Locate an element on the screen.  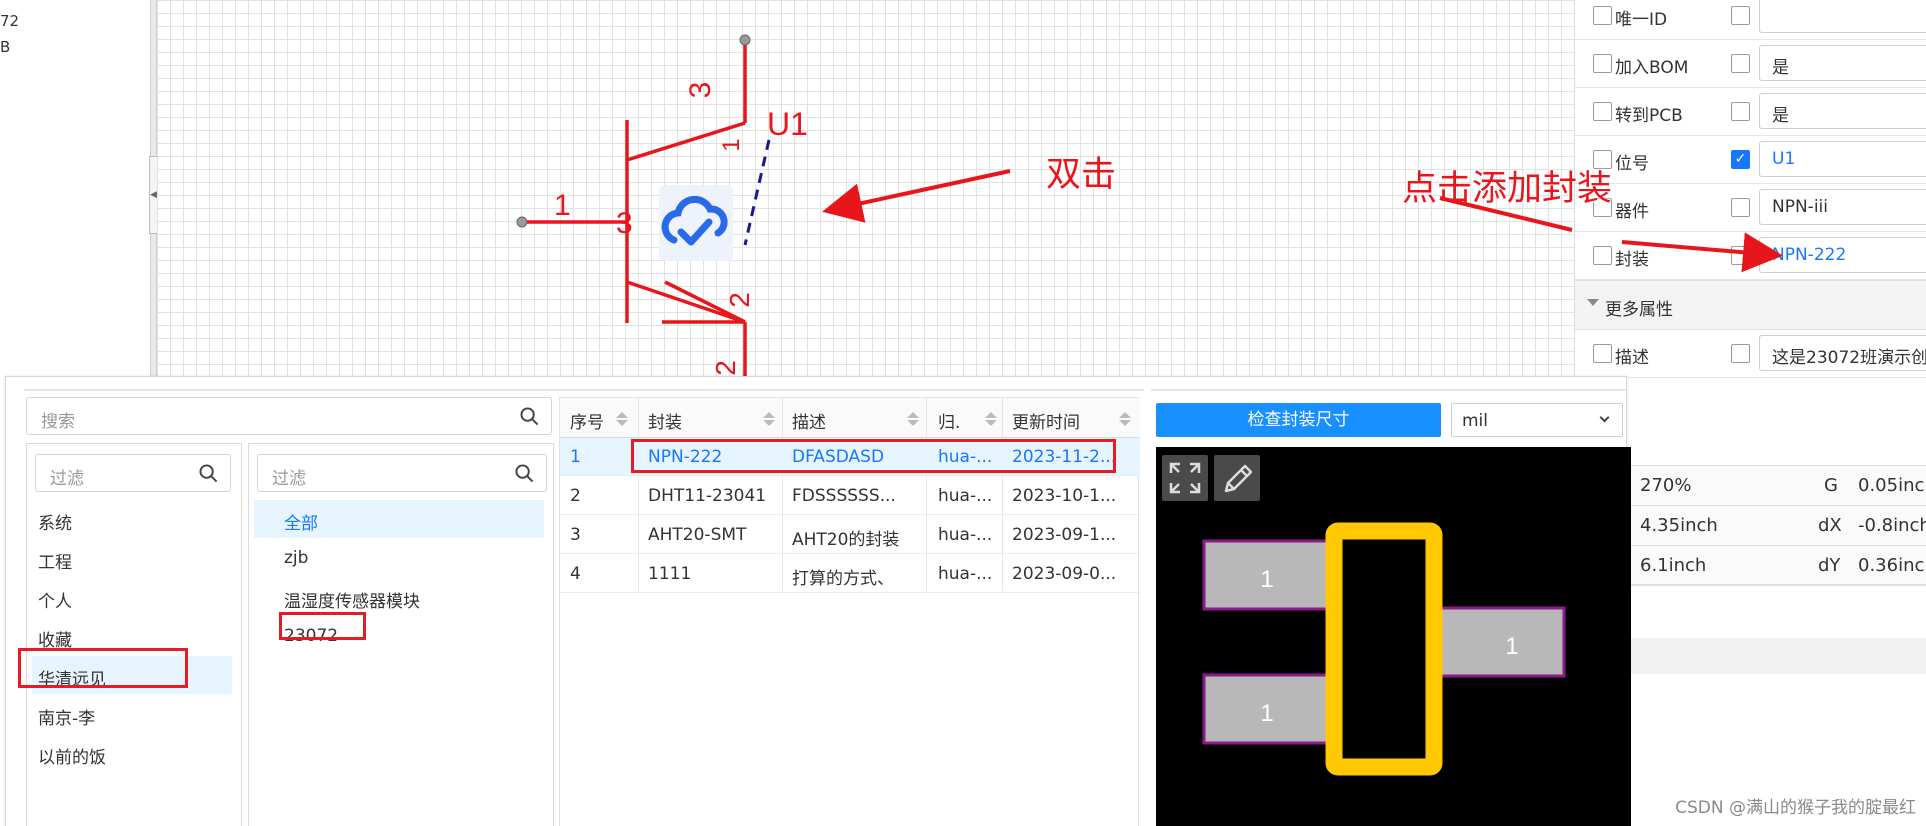
library-item: zjb is located at coordinates (399, 558).